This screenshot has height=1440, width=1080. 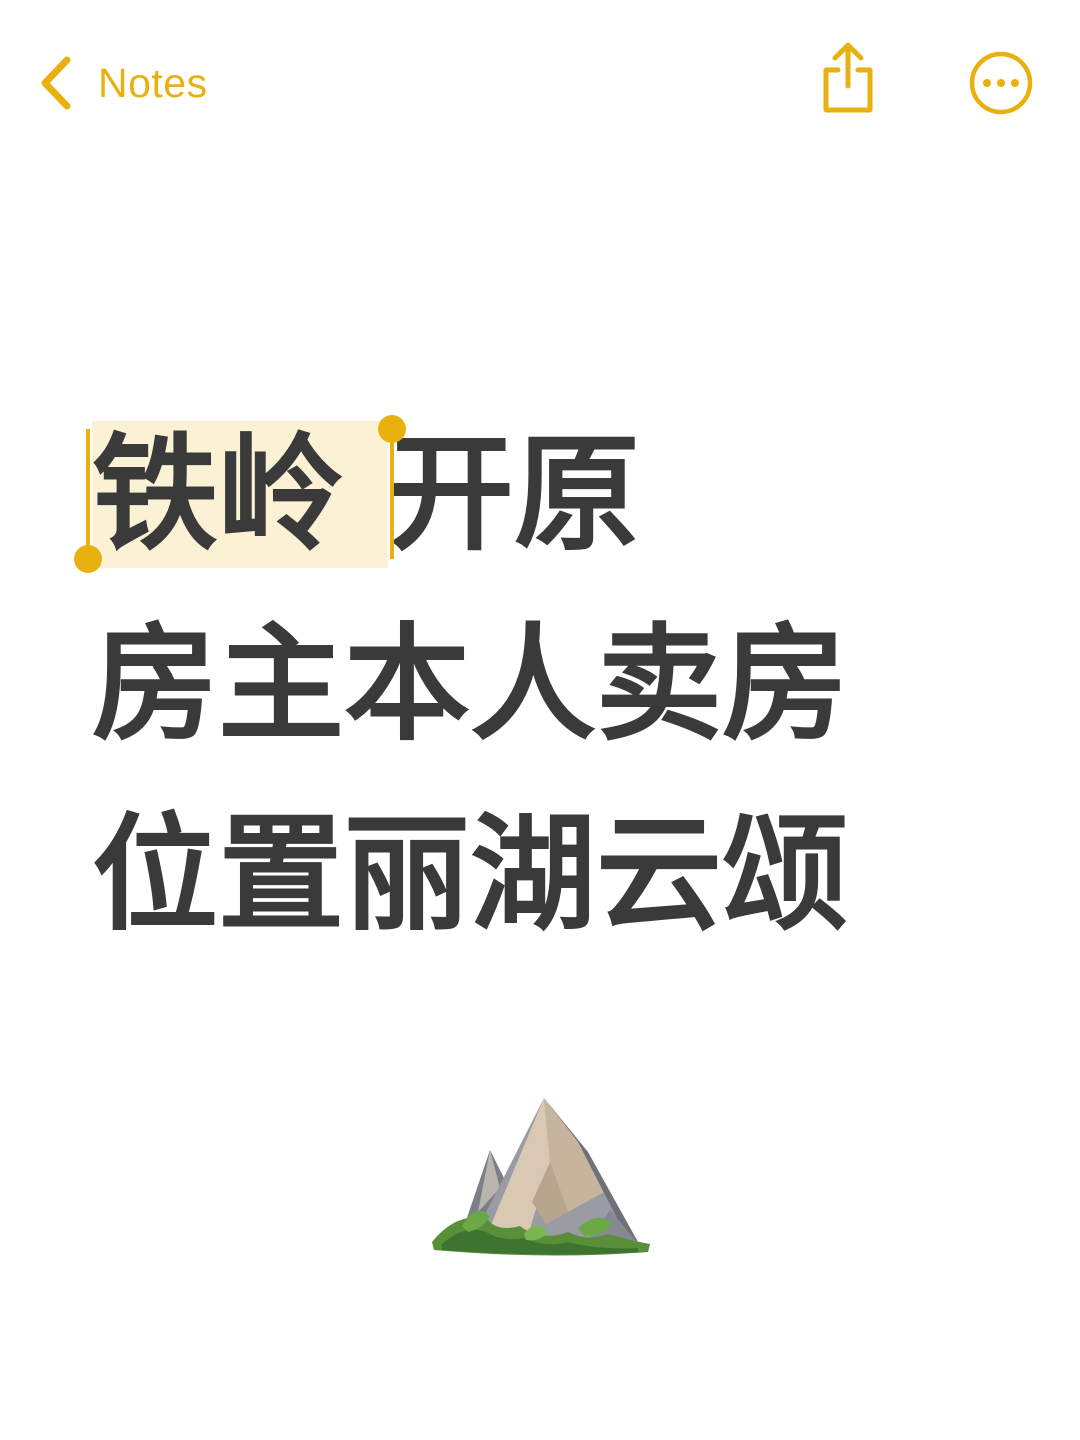 What do you see at coordinates (153, 82) in the screenshot?
I see `back-button-label: Notes` at bounding box center [153, 82].